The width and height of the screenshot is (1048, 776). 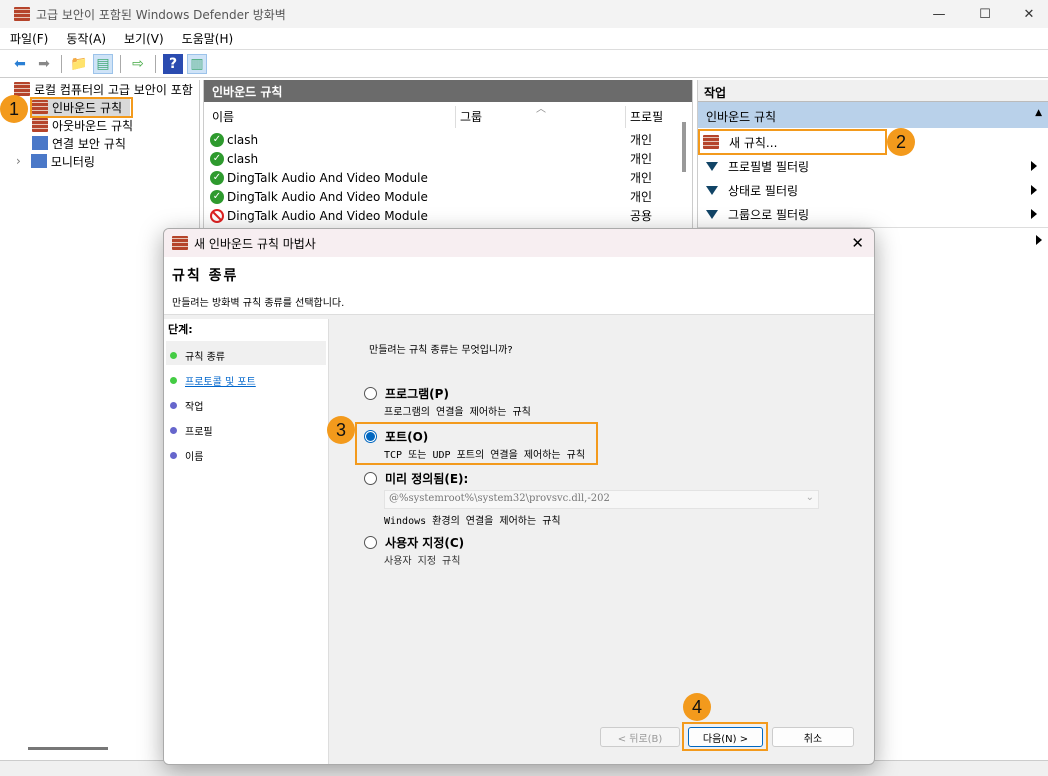 What do you see at coordinates (370, 393) in the screenshot?
I see `radio-program` at bounding box center [370, 393].